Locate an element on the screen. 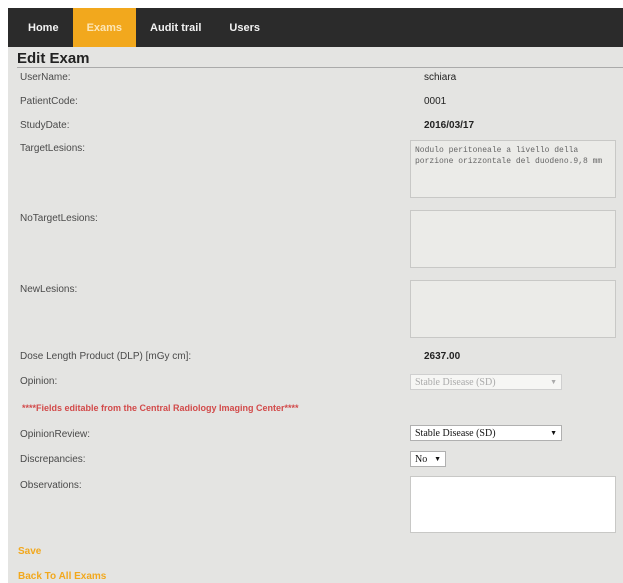 The width and height of the screenshot is (623, 583). patient-code-label: PatientCode: is located at coordinates (49, 101).